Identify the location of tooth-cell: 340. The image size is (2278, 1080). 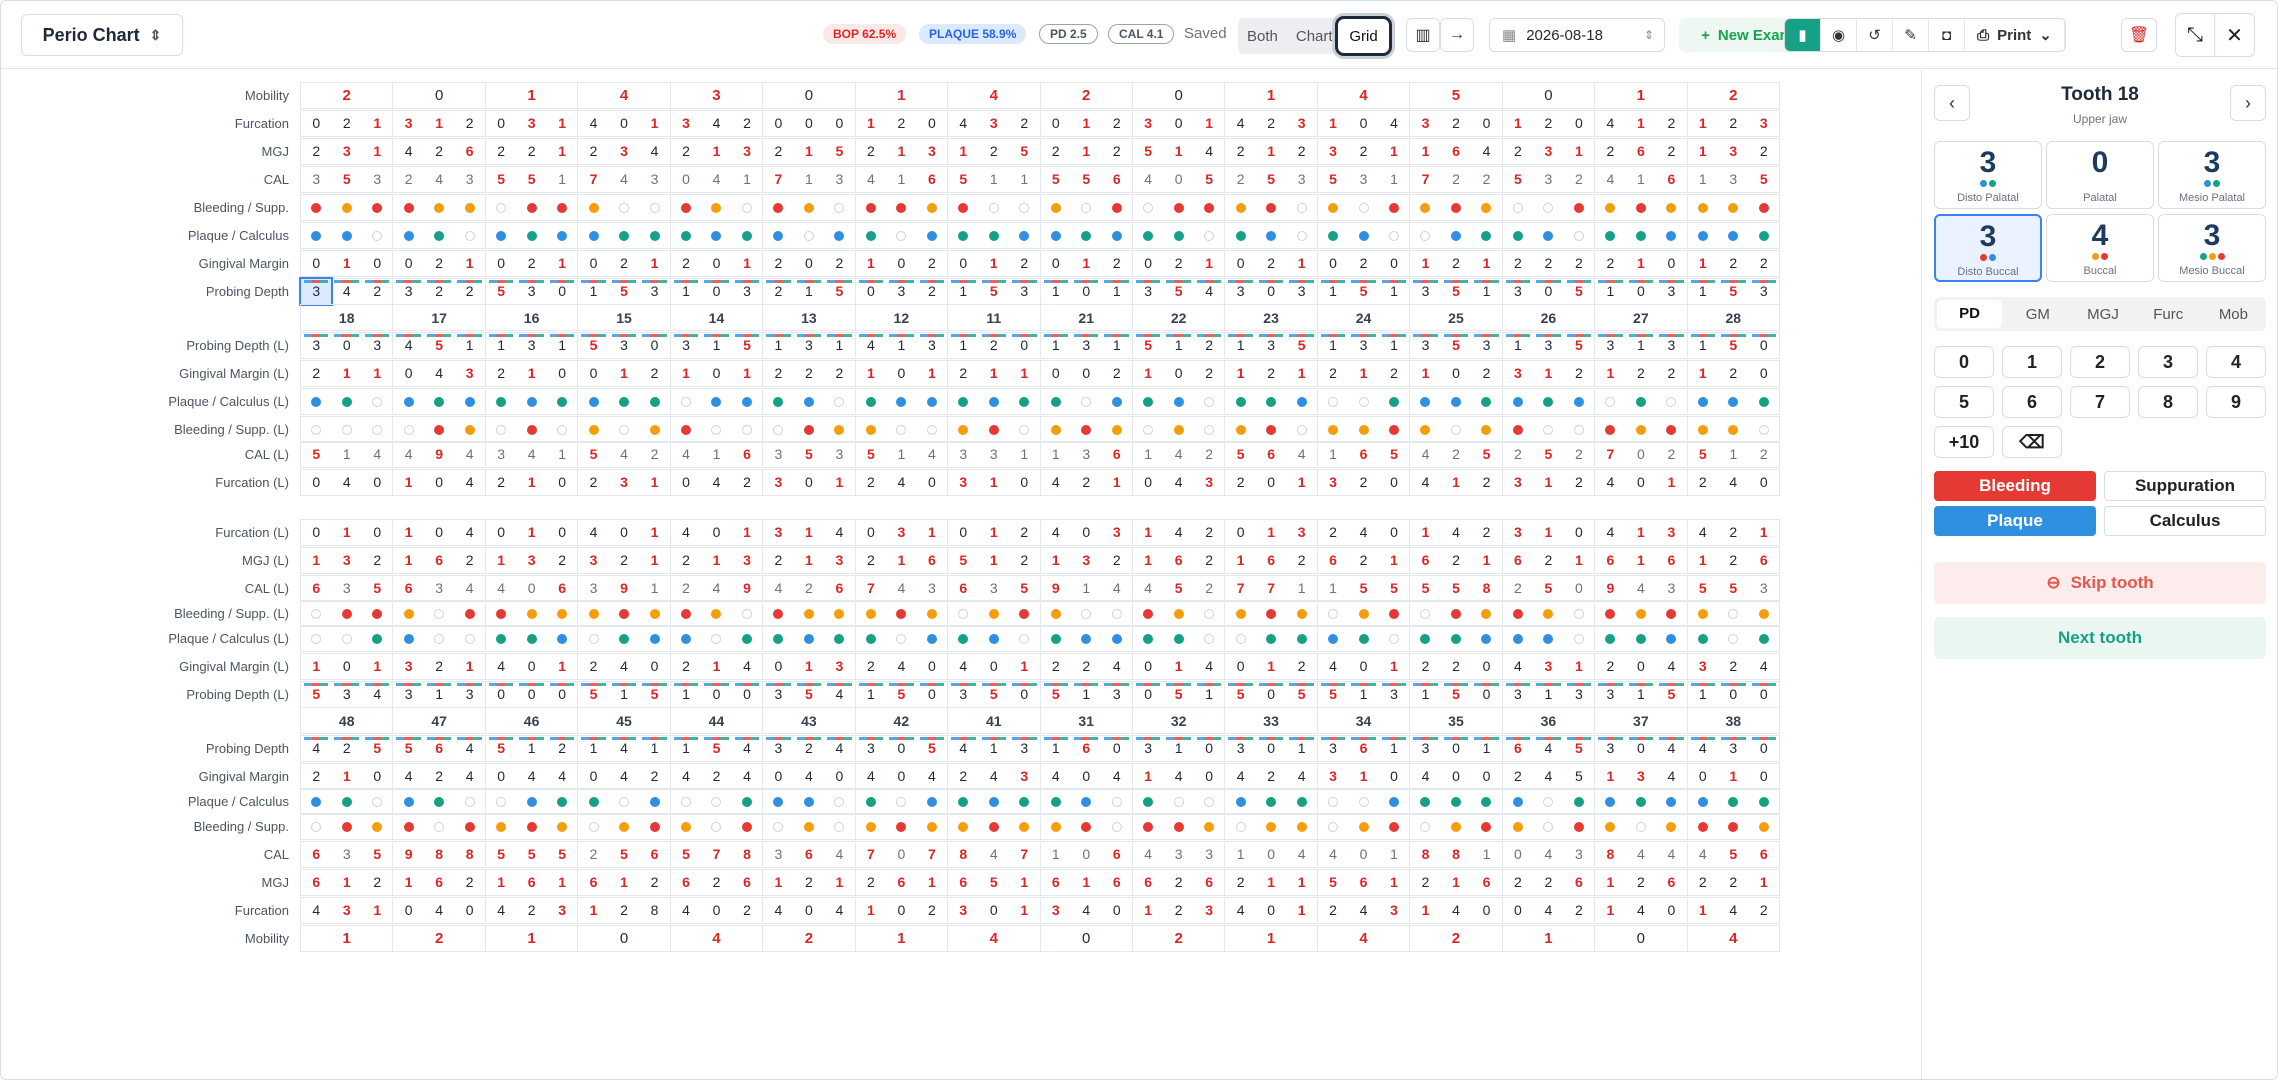
(1087, 910).